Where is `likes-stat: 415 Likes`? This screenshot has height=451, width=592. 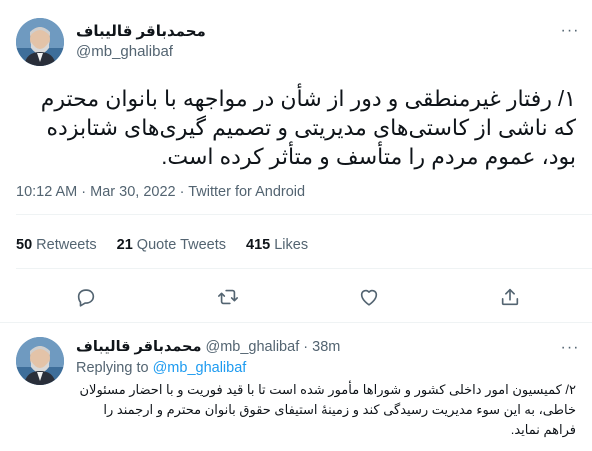 likes-stat: 415 Likes is located at coordinates (277, 245).